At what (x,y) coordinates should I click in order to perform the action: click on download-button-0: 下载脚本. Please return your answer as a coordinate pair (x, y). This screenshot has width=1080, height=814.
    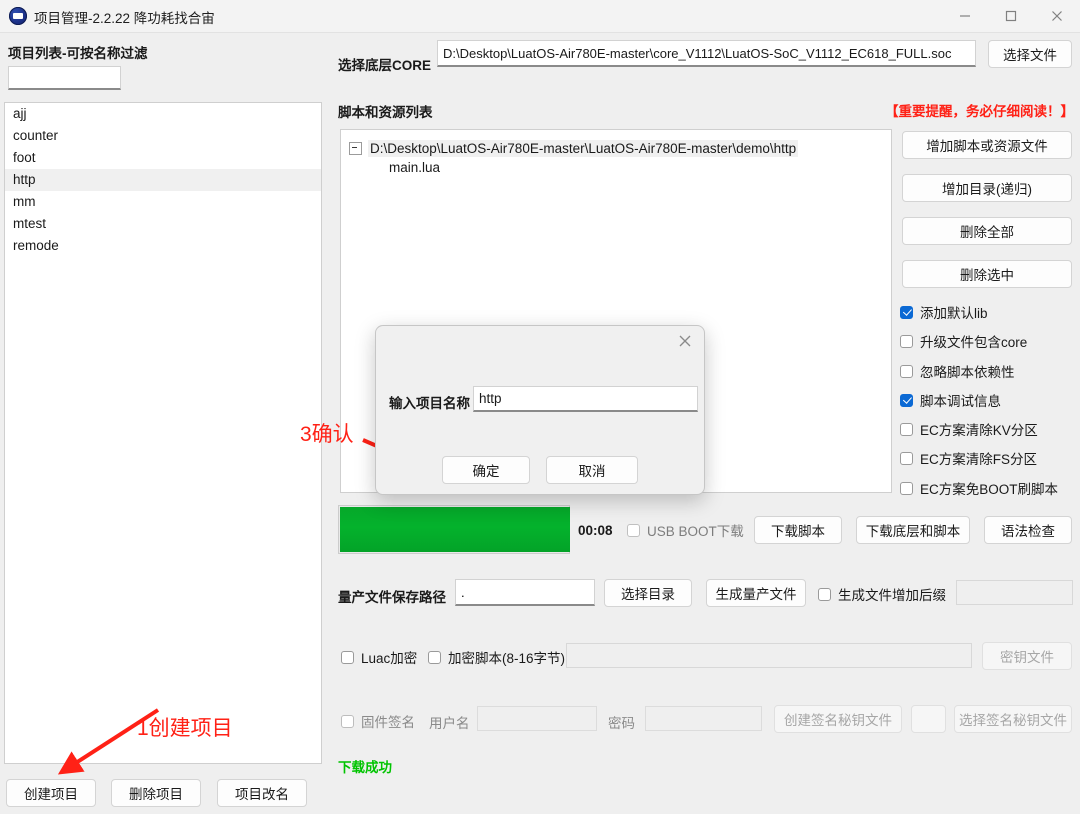
    Looking at the image, I should click on (798, 530).